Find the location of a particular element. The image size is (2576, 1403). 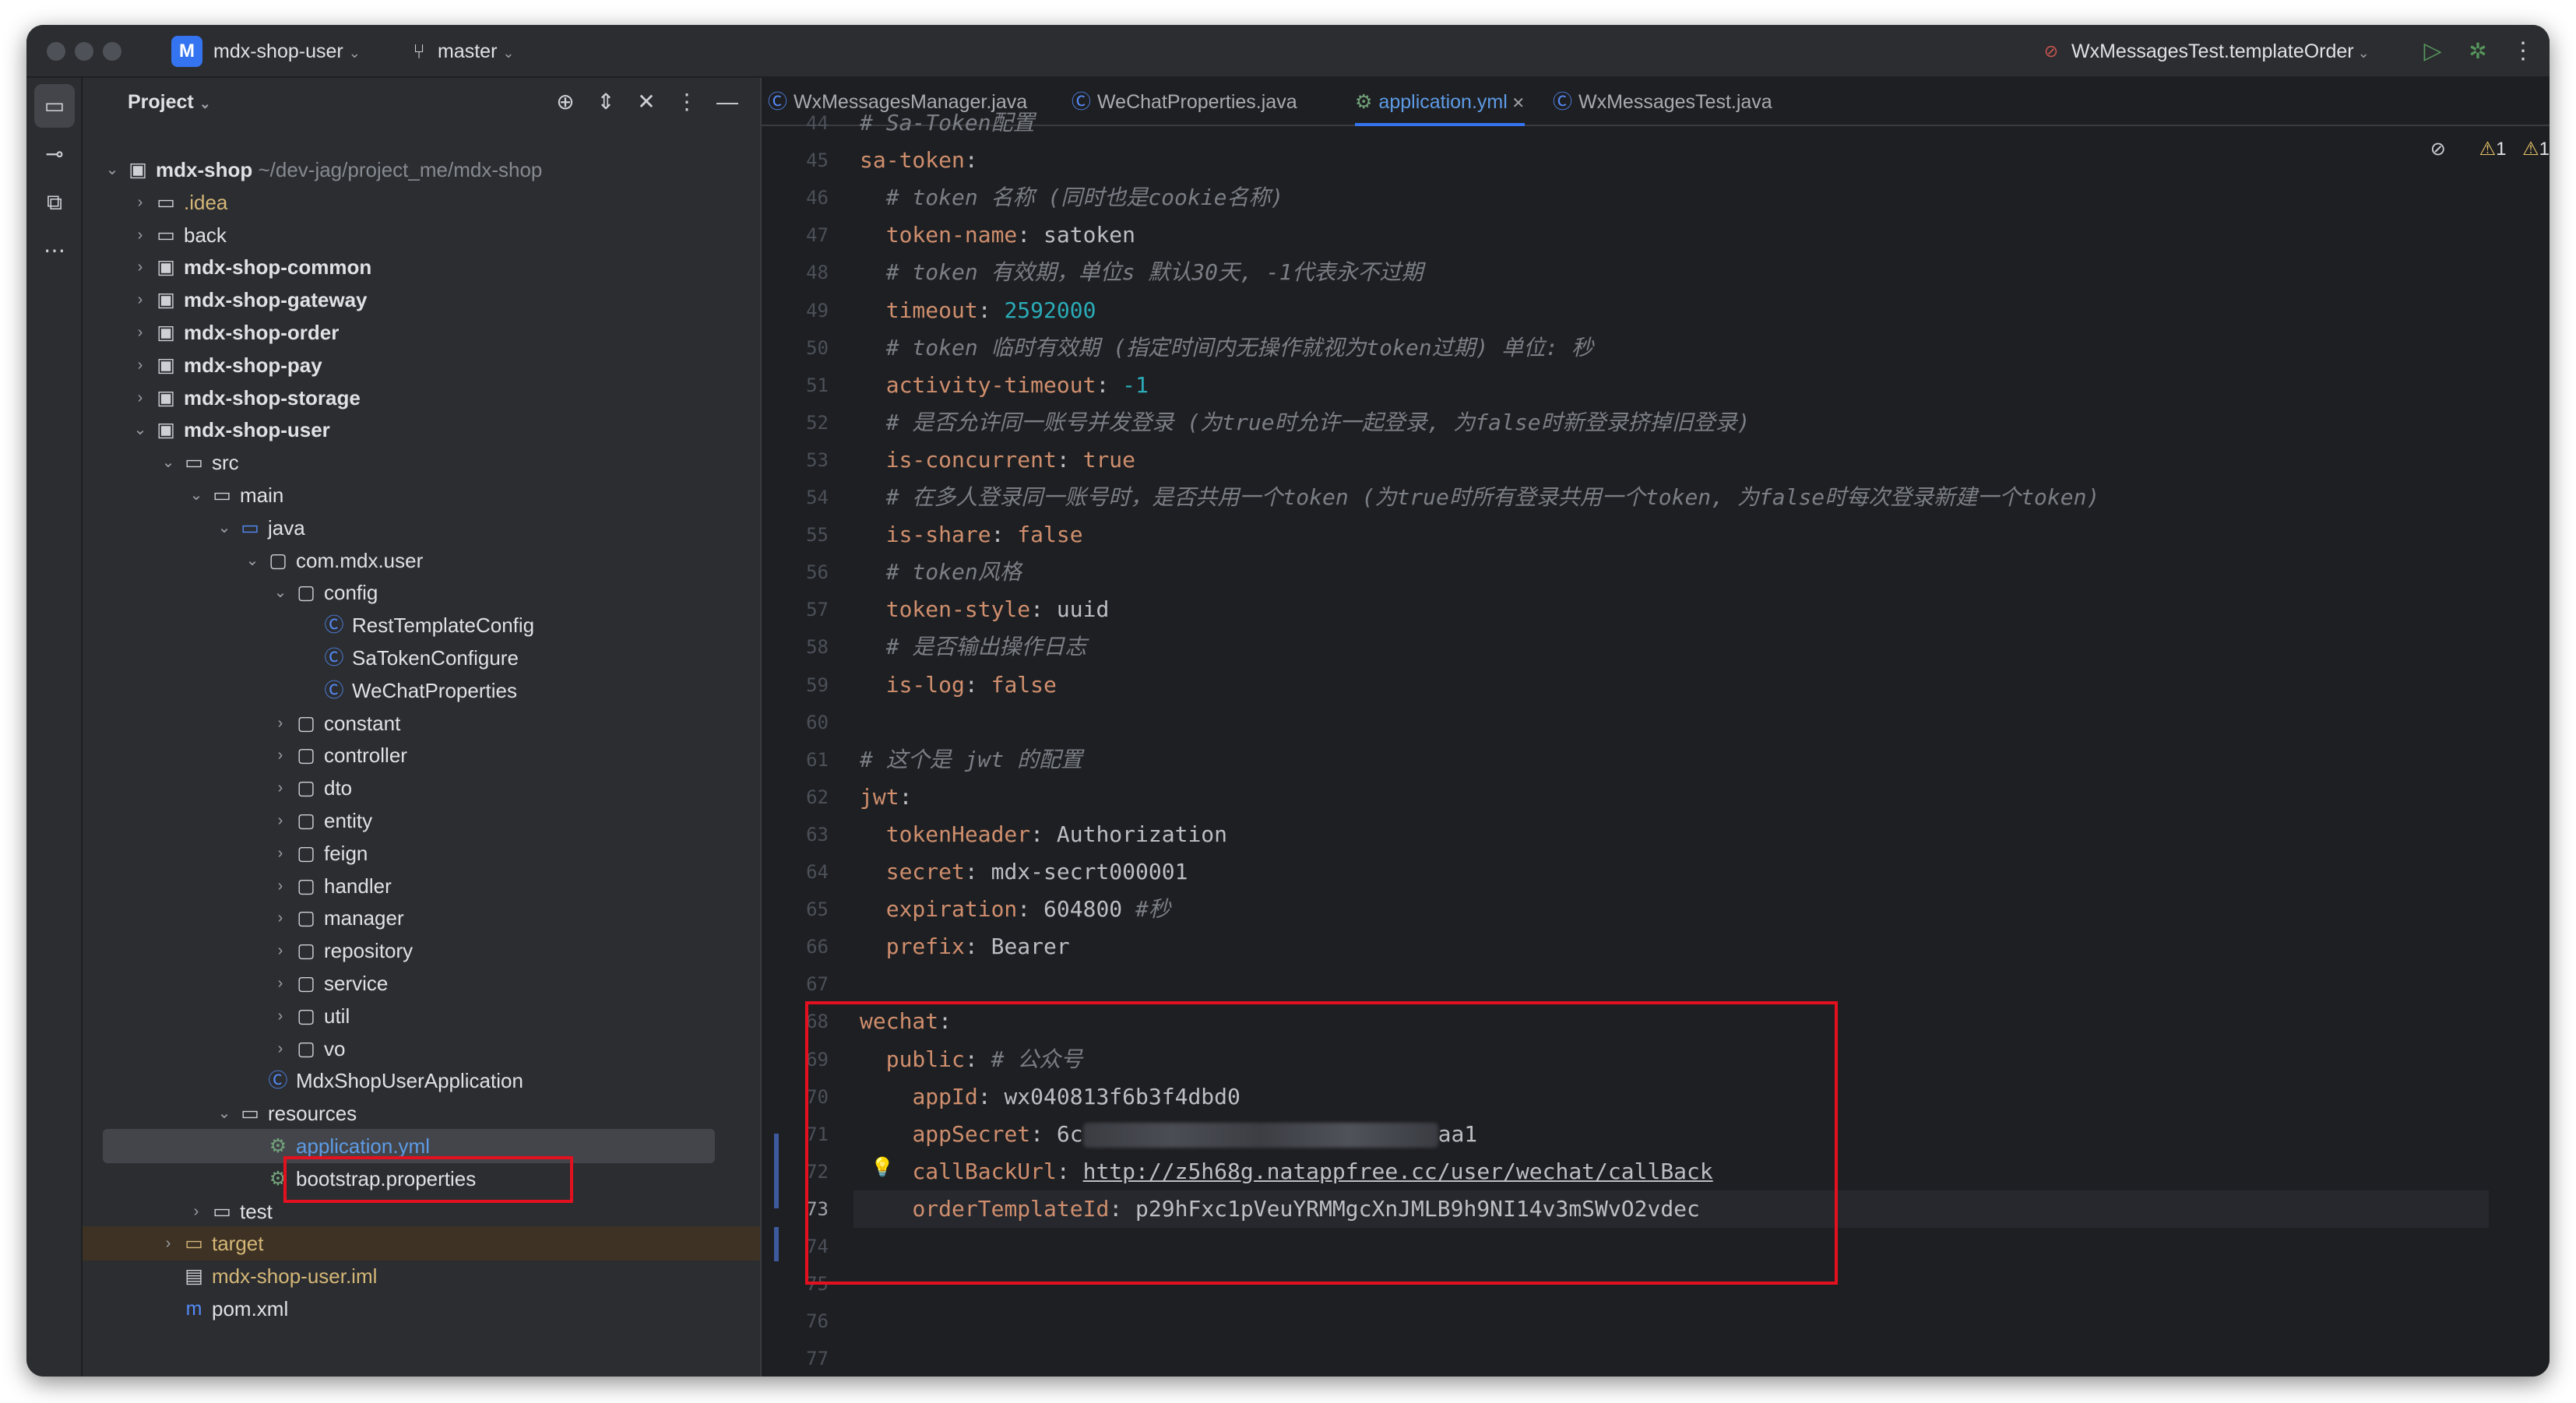

tree-item-mdx-shop-user-iml: ▤ mdx-shop-user.iml is located at coordinates (421, 1276).